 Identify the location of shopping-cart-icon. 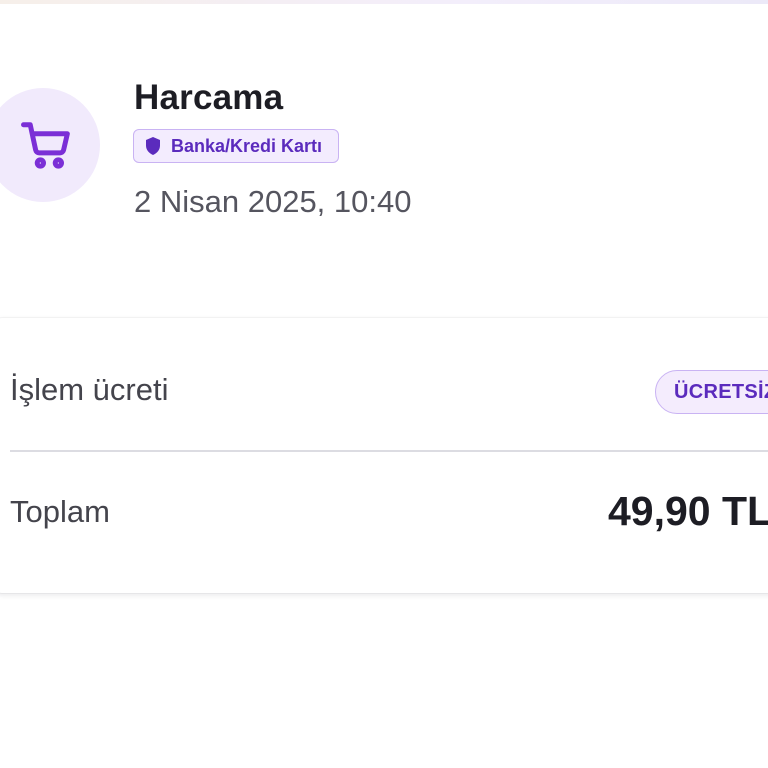
(45, 145).